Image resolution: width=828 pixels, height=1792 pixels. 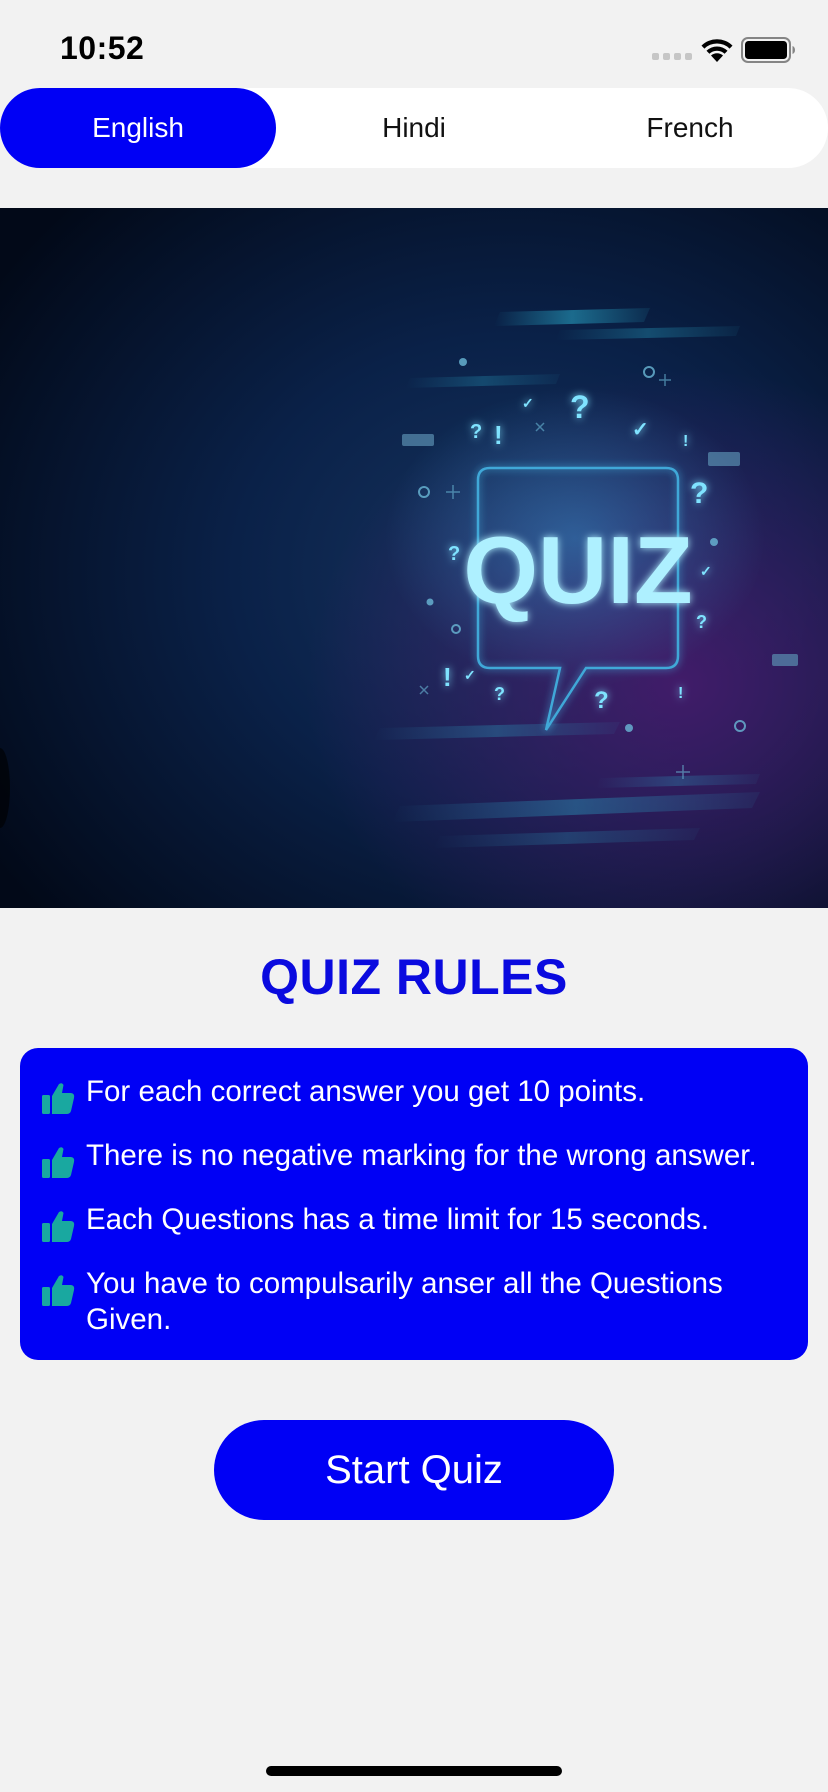 What do you see at coordinates (690, 128) in the screenshot?
I see `tab-french: French` at bounding box center [690, 128].